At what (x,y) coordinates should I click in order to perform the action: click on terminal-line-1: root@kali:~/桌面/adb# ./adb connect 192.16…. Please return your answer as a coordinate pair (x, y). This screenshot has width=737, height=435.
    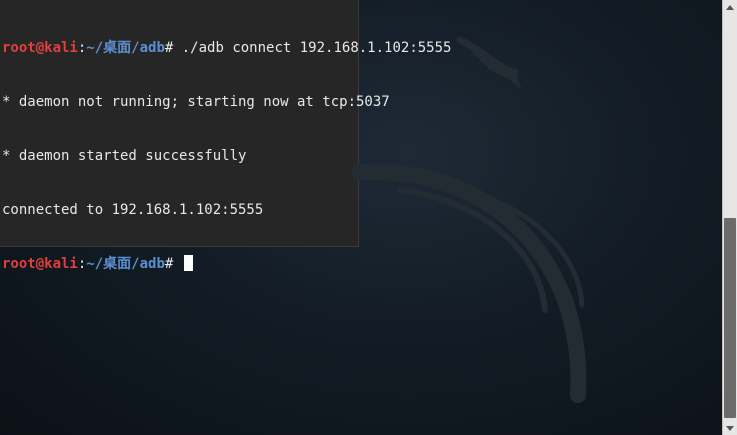
    Looking at the image, I should click on (355, 48).